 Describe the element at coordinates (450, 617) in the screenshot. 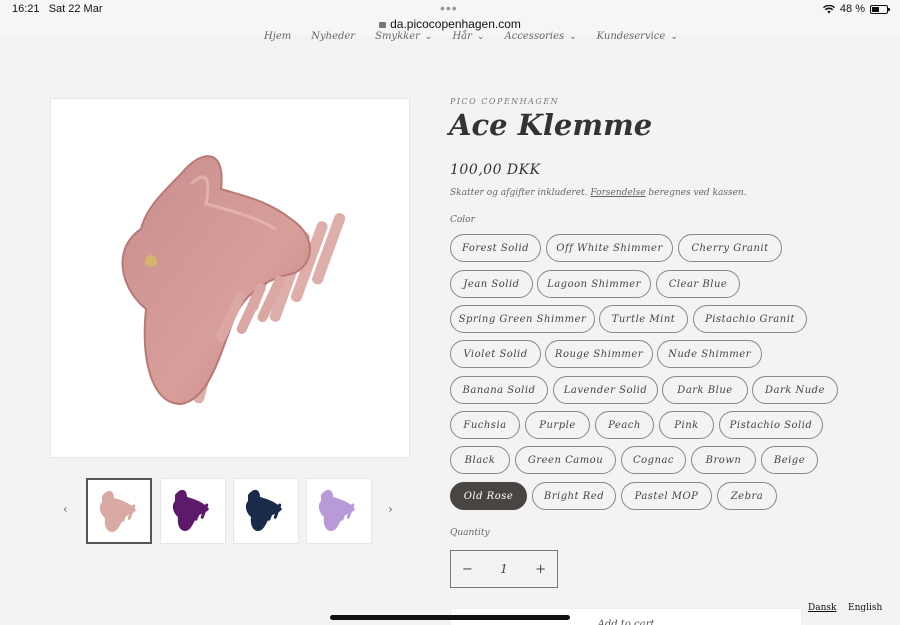

I see `home-indicator` at that location.